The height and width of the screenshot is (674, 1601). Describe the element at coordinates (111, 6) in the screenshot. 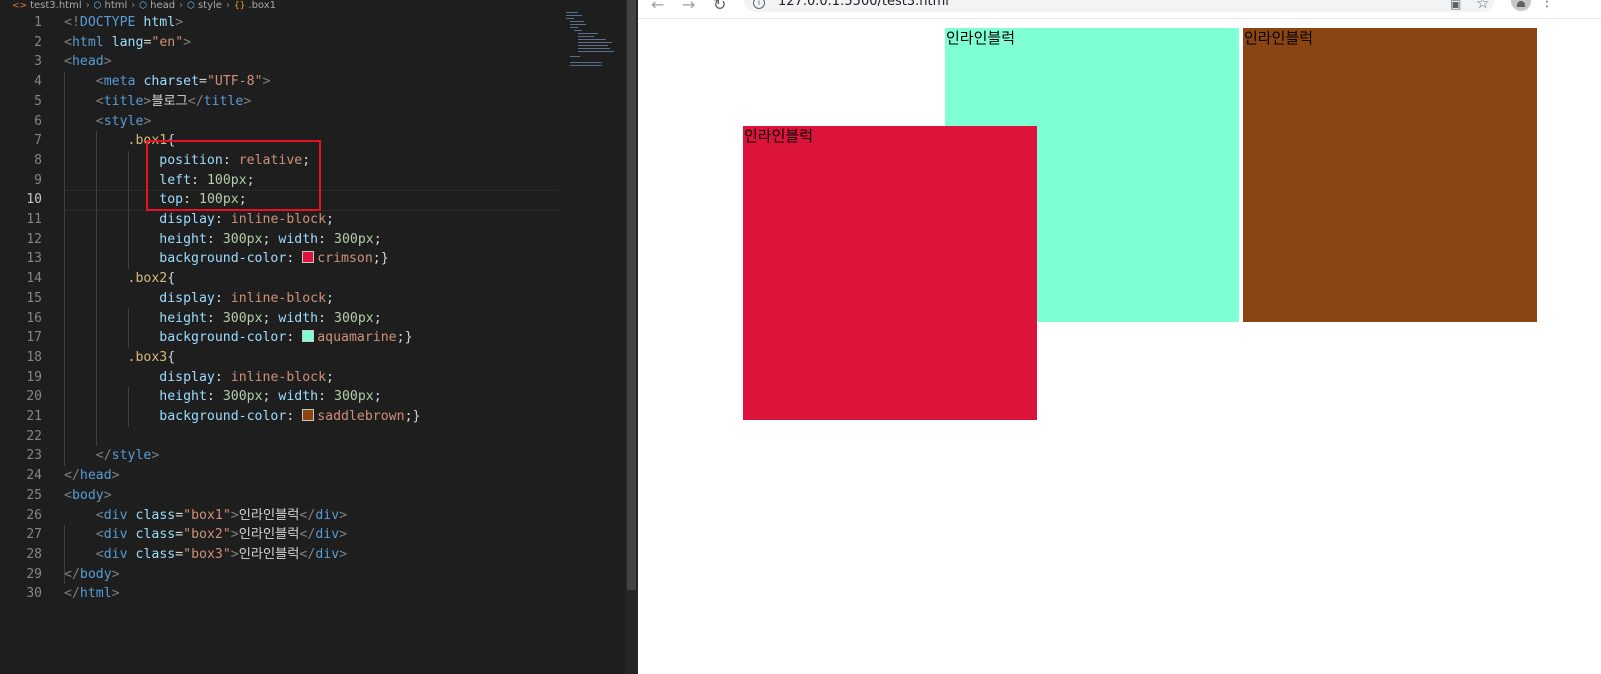

I see `breadcrumb-item-html: ⬡ html` at that location.